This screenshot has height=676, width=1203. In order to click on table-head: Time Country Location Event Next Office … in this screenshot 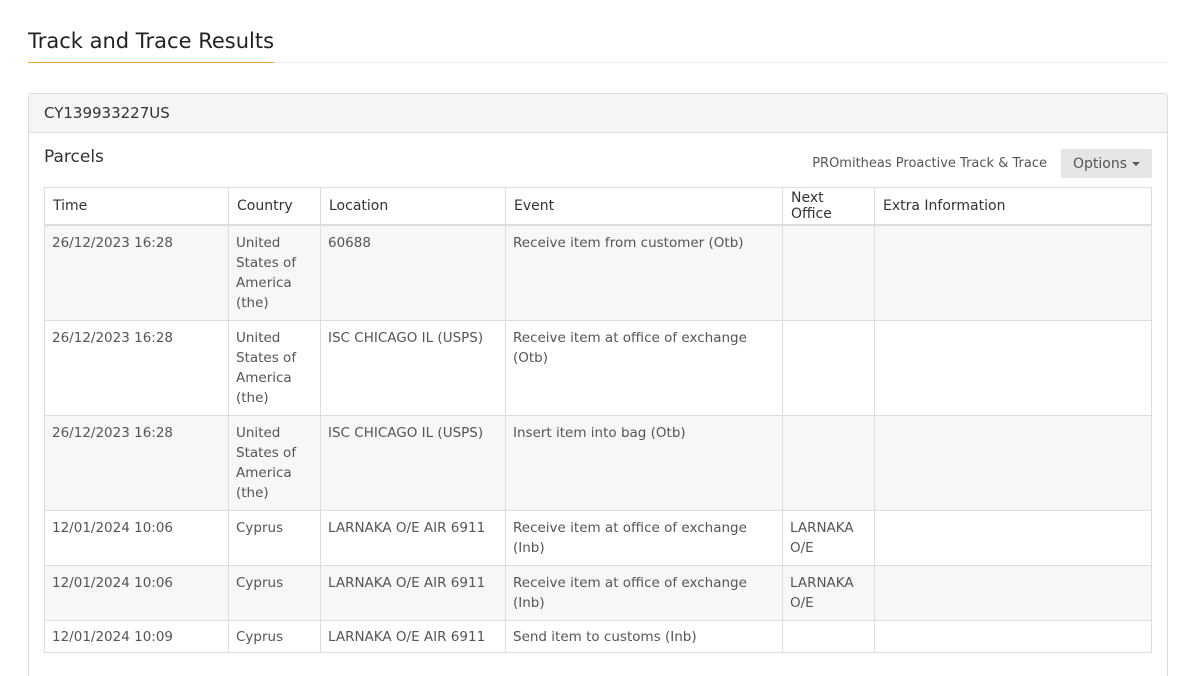, I will do `click(598, 206)`.